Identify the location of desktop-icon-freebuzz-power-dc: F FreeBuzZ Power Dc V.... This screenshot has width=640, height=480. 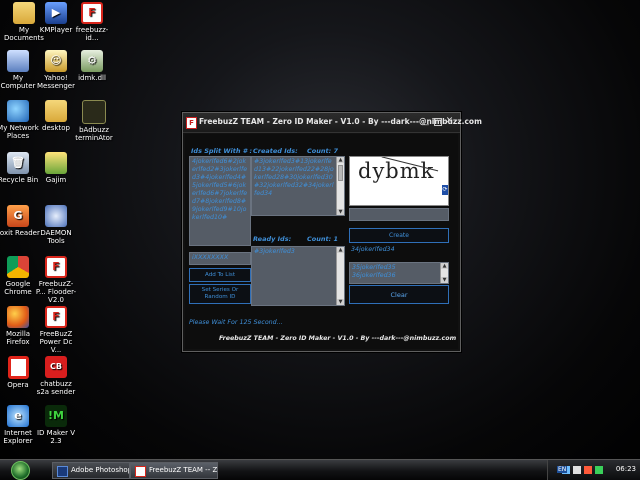
(56, 330).